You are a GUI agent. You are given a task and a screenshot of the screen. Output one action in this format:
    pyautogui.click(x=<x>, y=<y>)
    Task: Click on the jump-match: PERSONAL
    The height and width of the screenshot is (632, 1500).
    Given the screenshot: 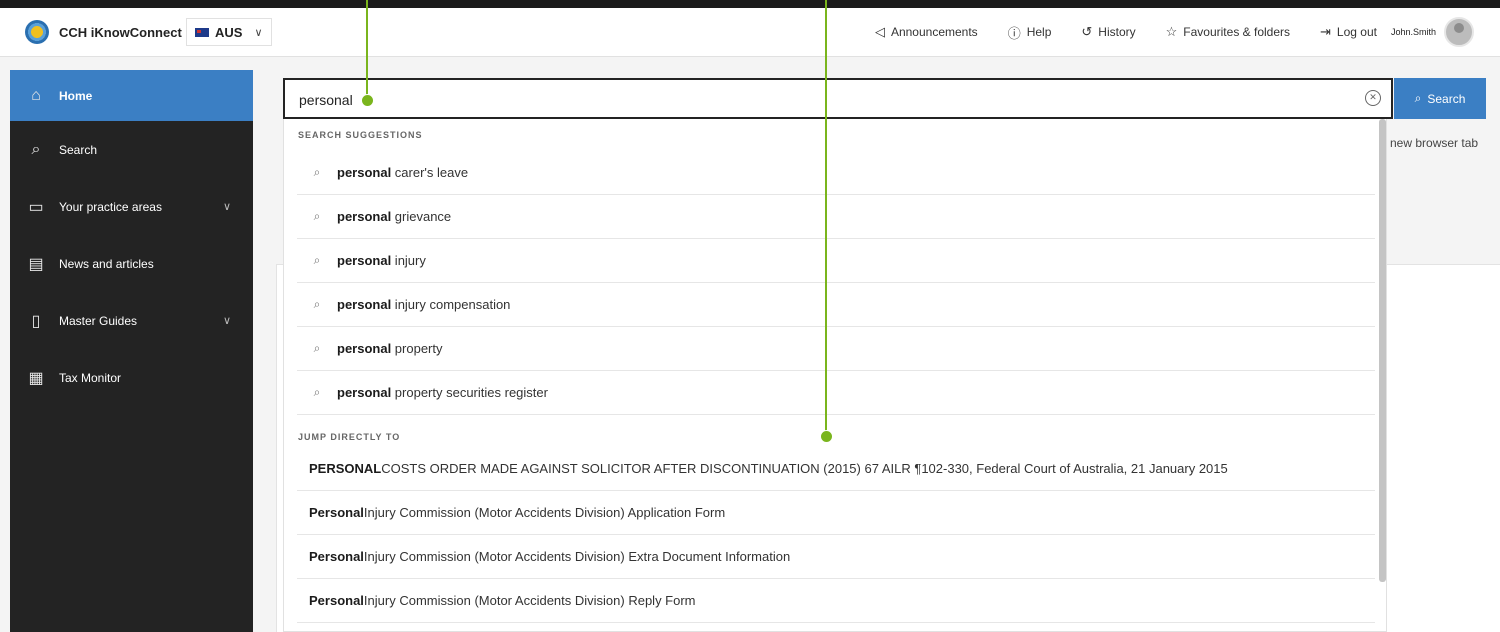 What is the action you would take?
    pyautogui.click(x=345, y=468)
    